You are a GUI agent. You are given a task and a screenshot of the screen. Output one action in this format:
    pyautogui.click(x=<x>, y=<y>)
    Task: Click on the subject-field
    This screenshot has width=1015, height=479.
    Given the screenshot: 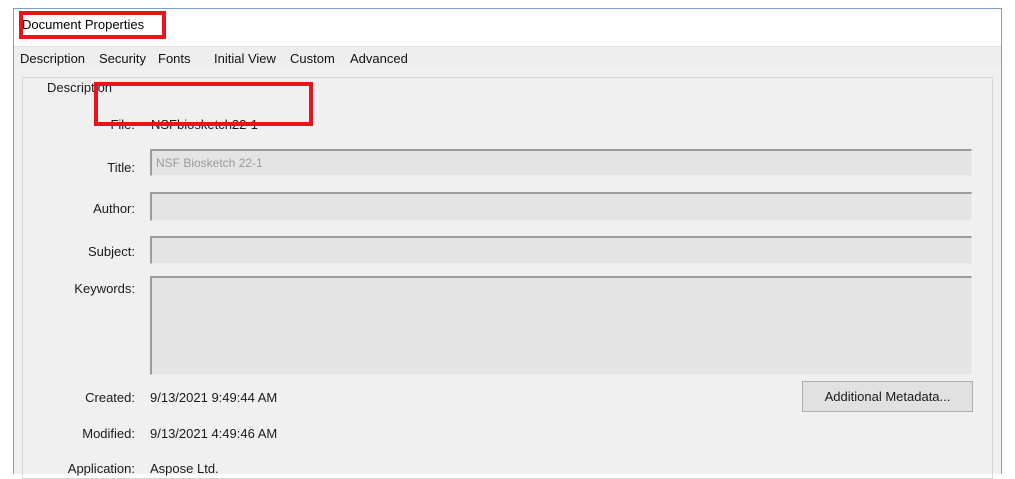 What is the action you would take?
    pyautogui.click(x=561, y=250)
    